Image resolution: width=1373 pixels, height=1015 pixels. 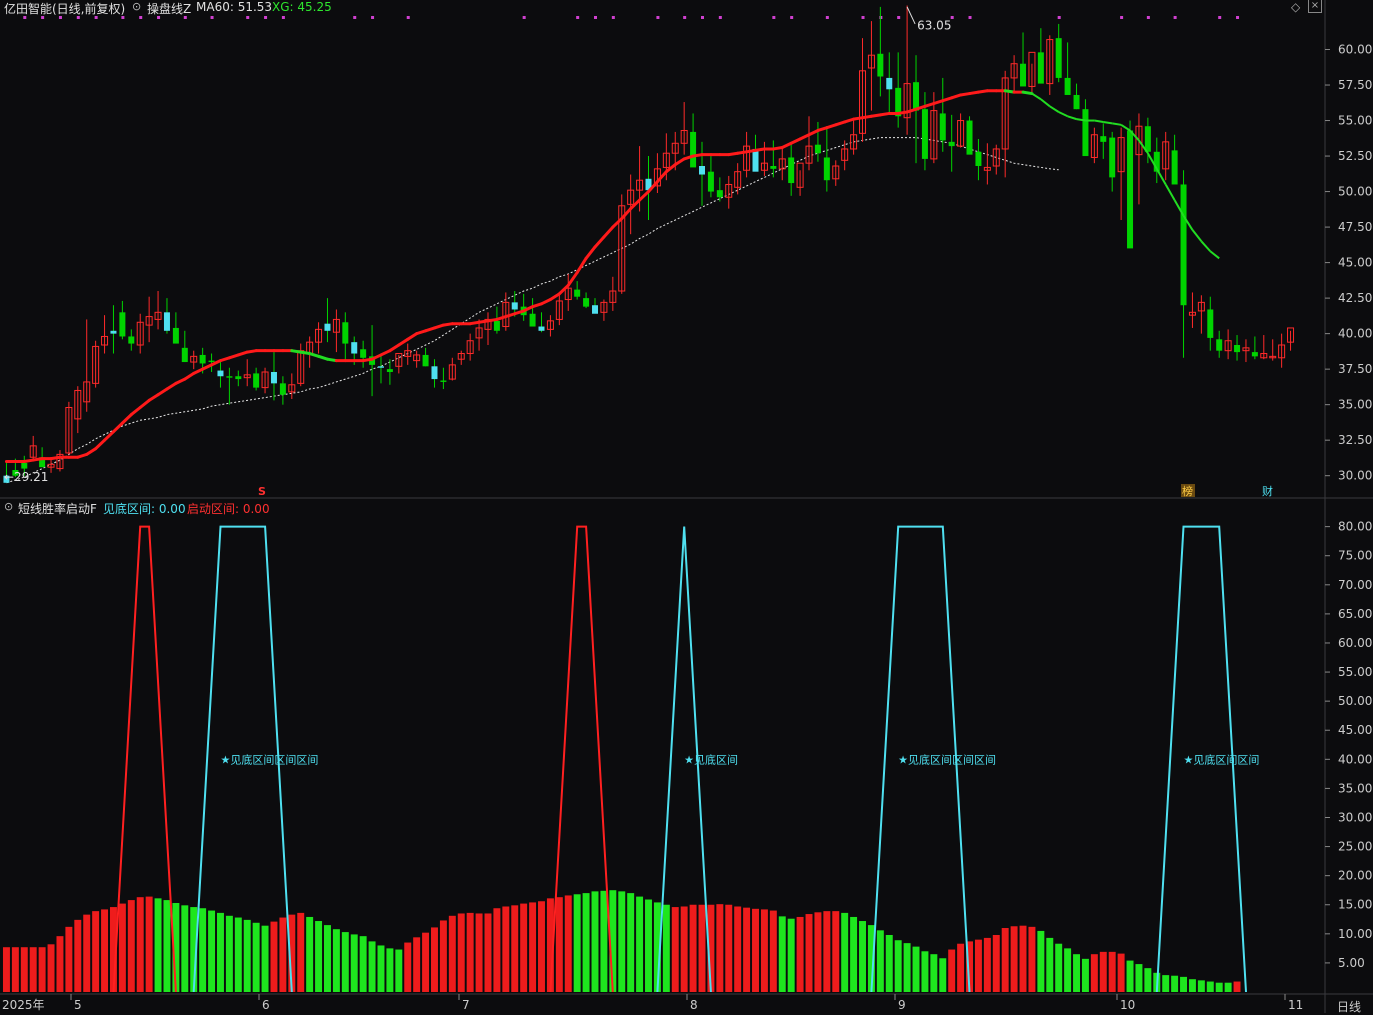 I want to click on close-icon: ×, so click(x=1315, y=6).